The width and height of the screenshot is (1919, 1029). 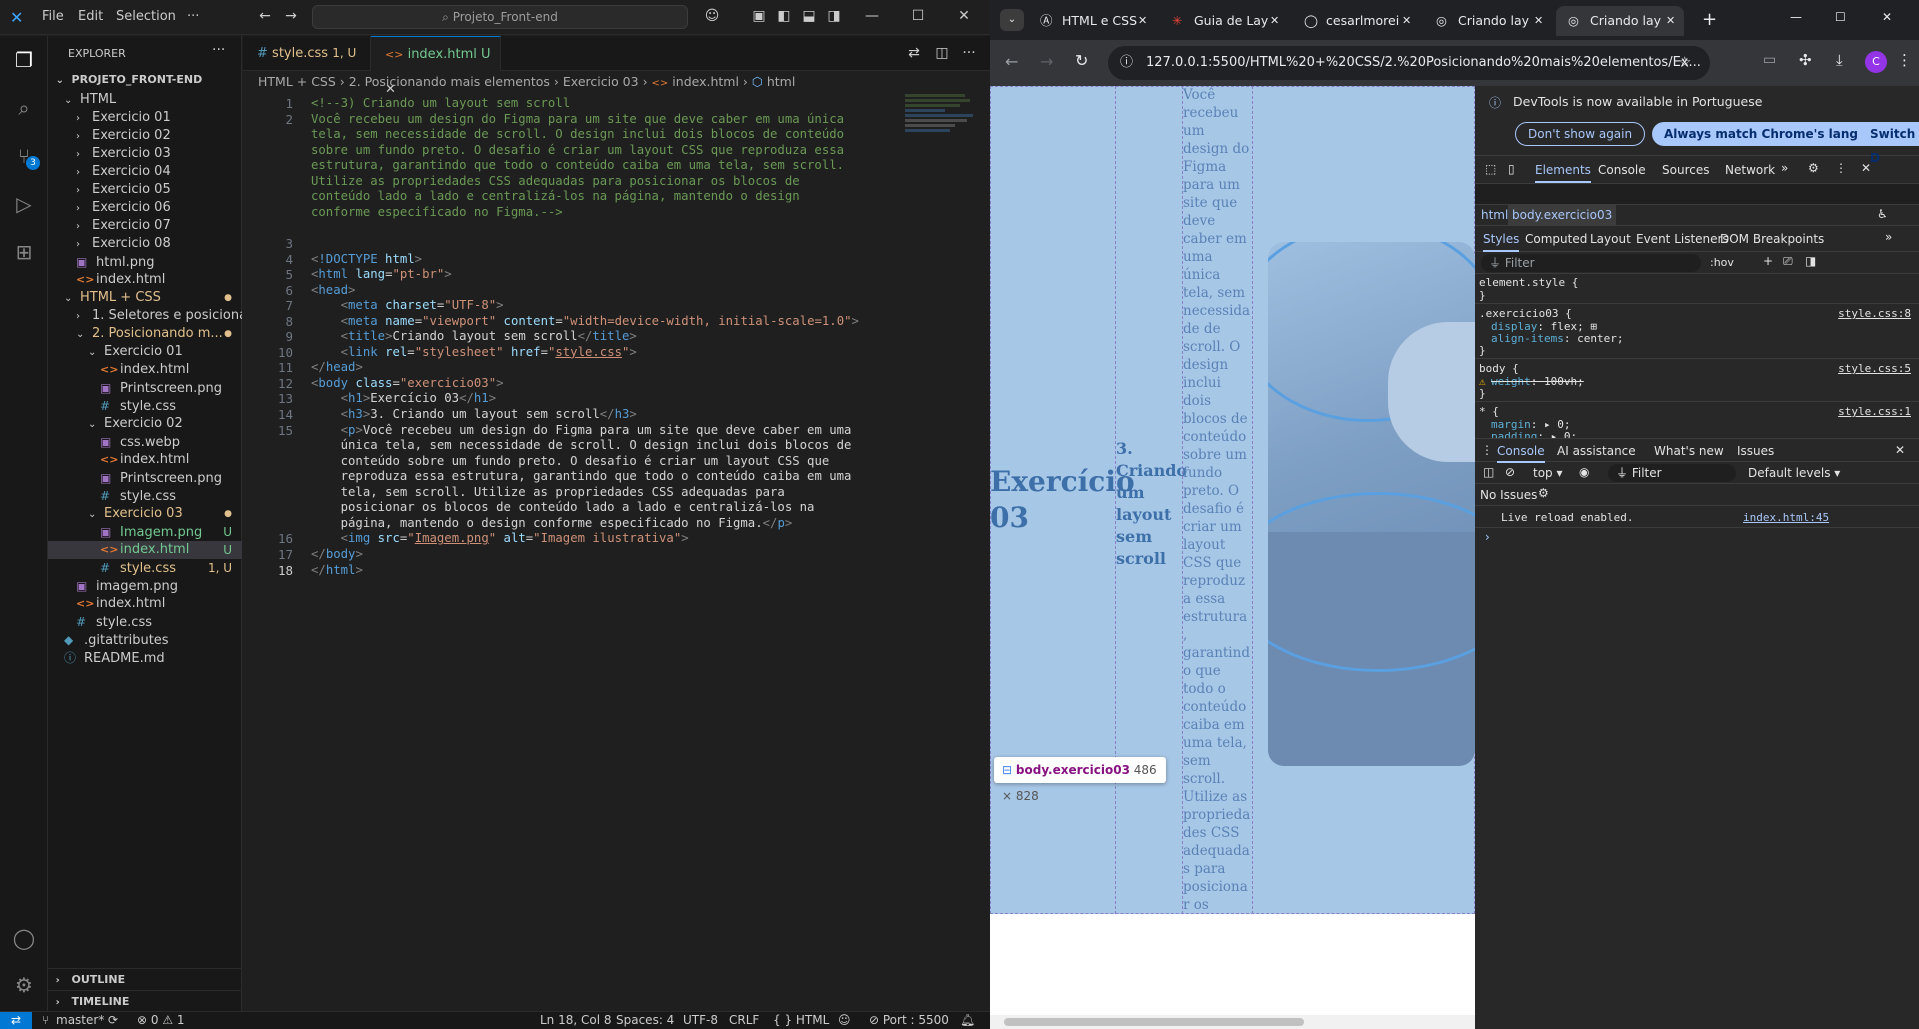 What do you see at coordinates (1126, 63) in the screenshot?
I see `site-info-icon: ⓘ` at bounding box center [1126, 63].